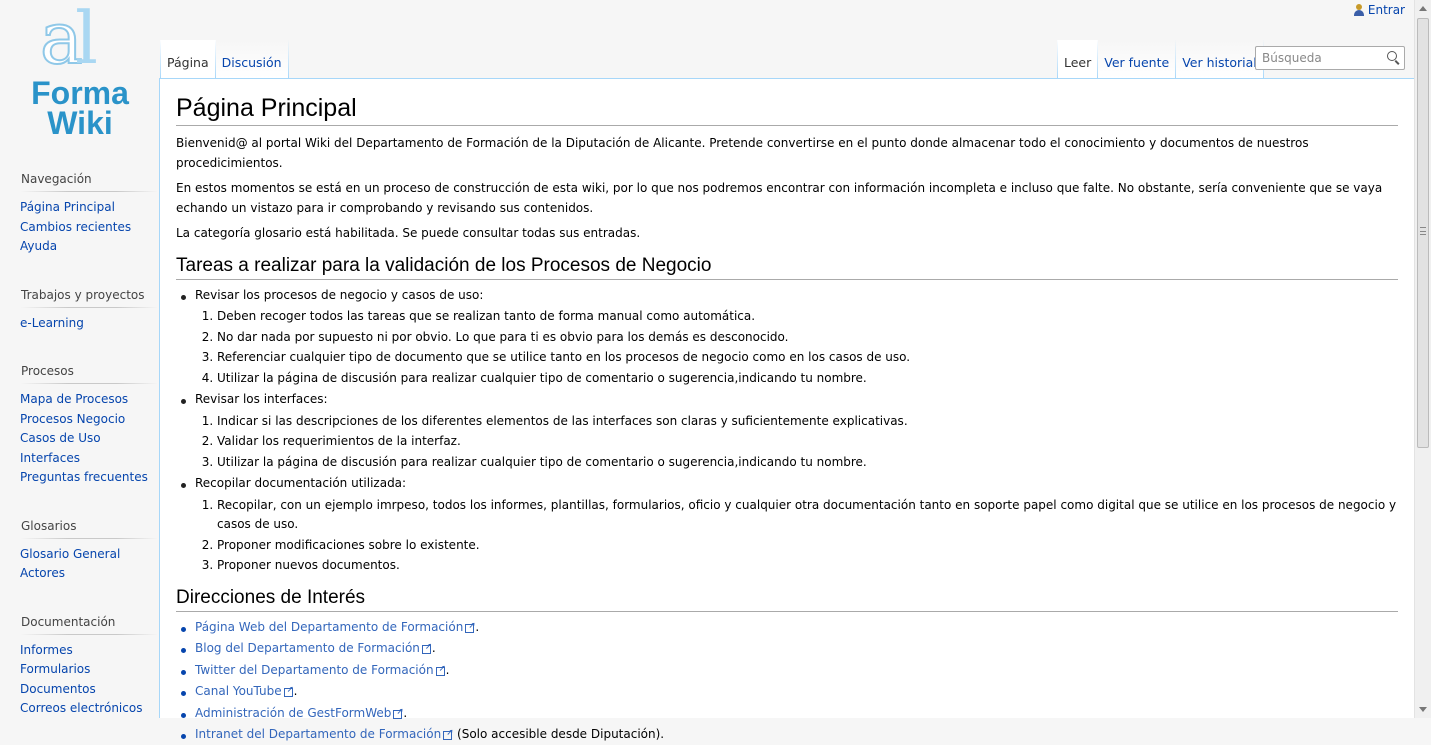 The width and height of the screenshot is (1431, 745). I want to click on scrollbar-thumb, so click(1423, 233).